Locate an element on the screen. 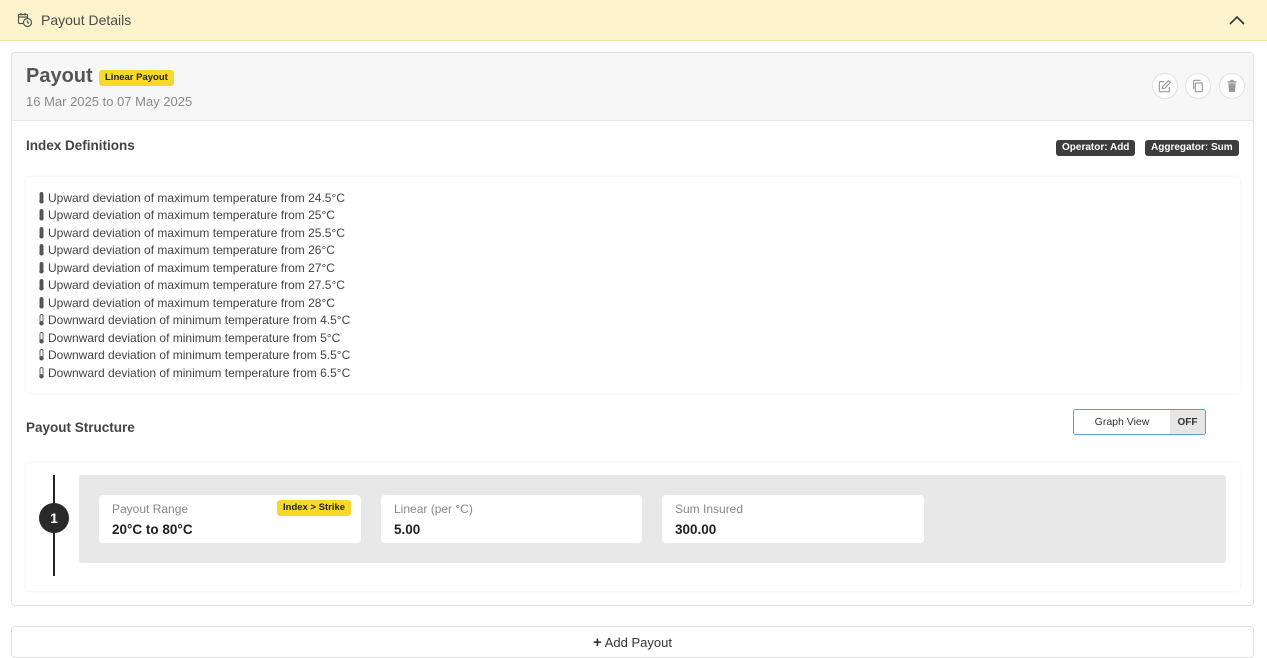 The height and width of the screenshot is (658, 1267). add-payout-button: + Add Payout is located at coordinates (632, 642).